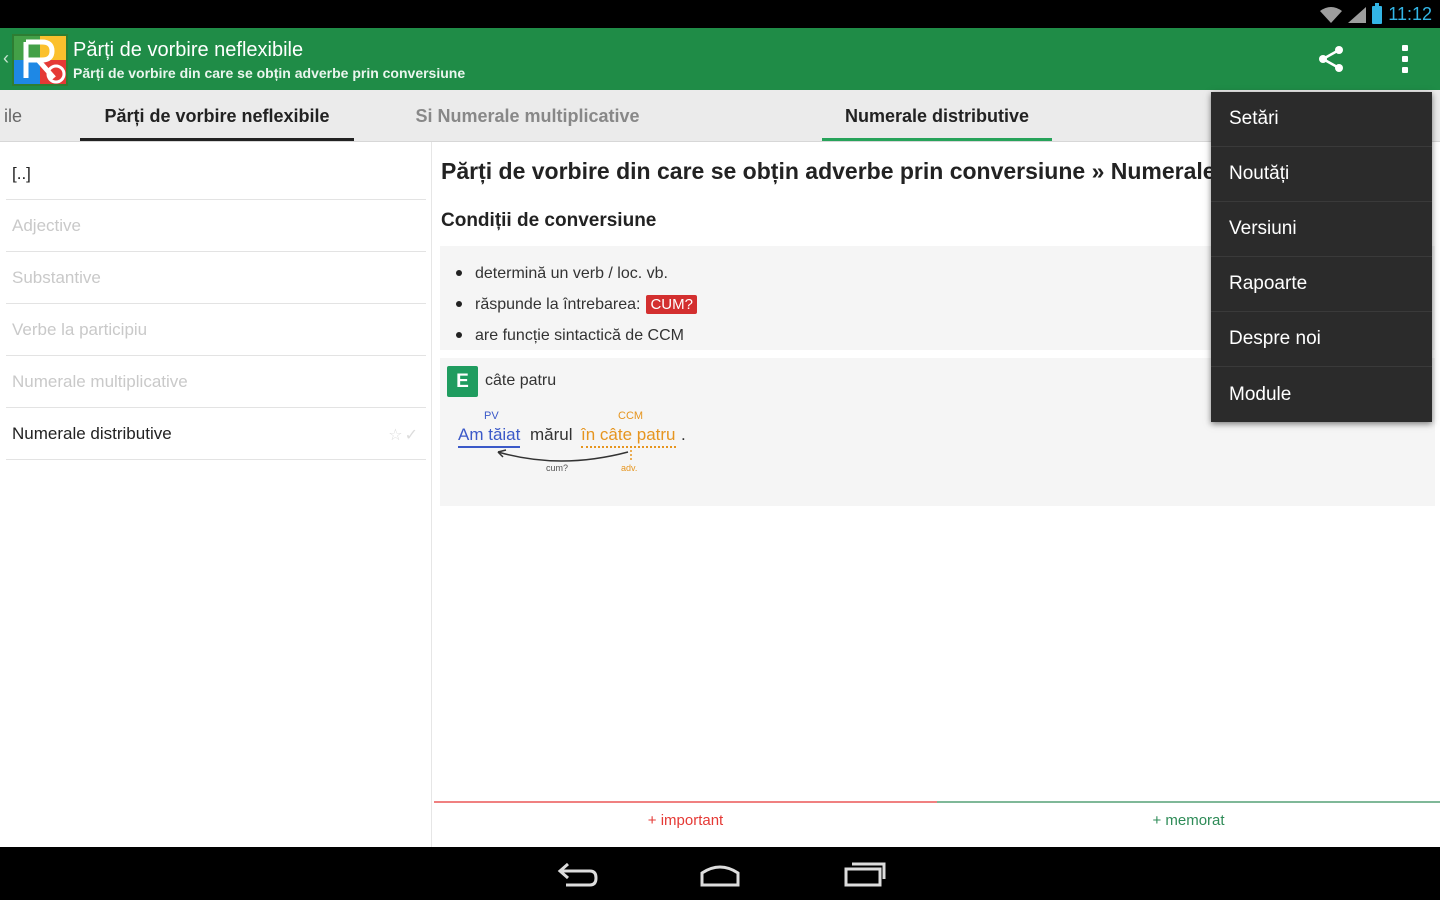  I want to click on tab-previous: ile, so click(20, 116).